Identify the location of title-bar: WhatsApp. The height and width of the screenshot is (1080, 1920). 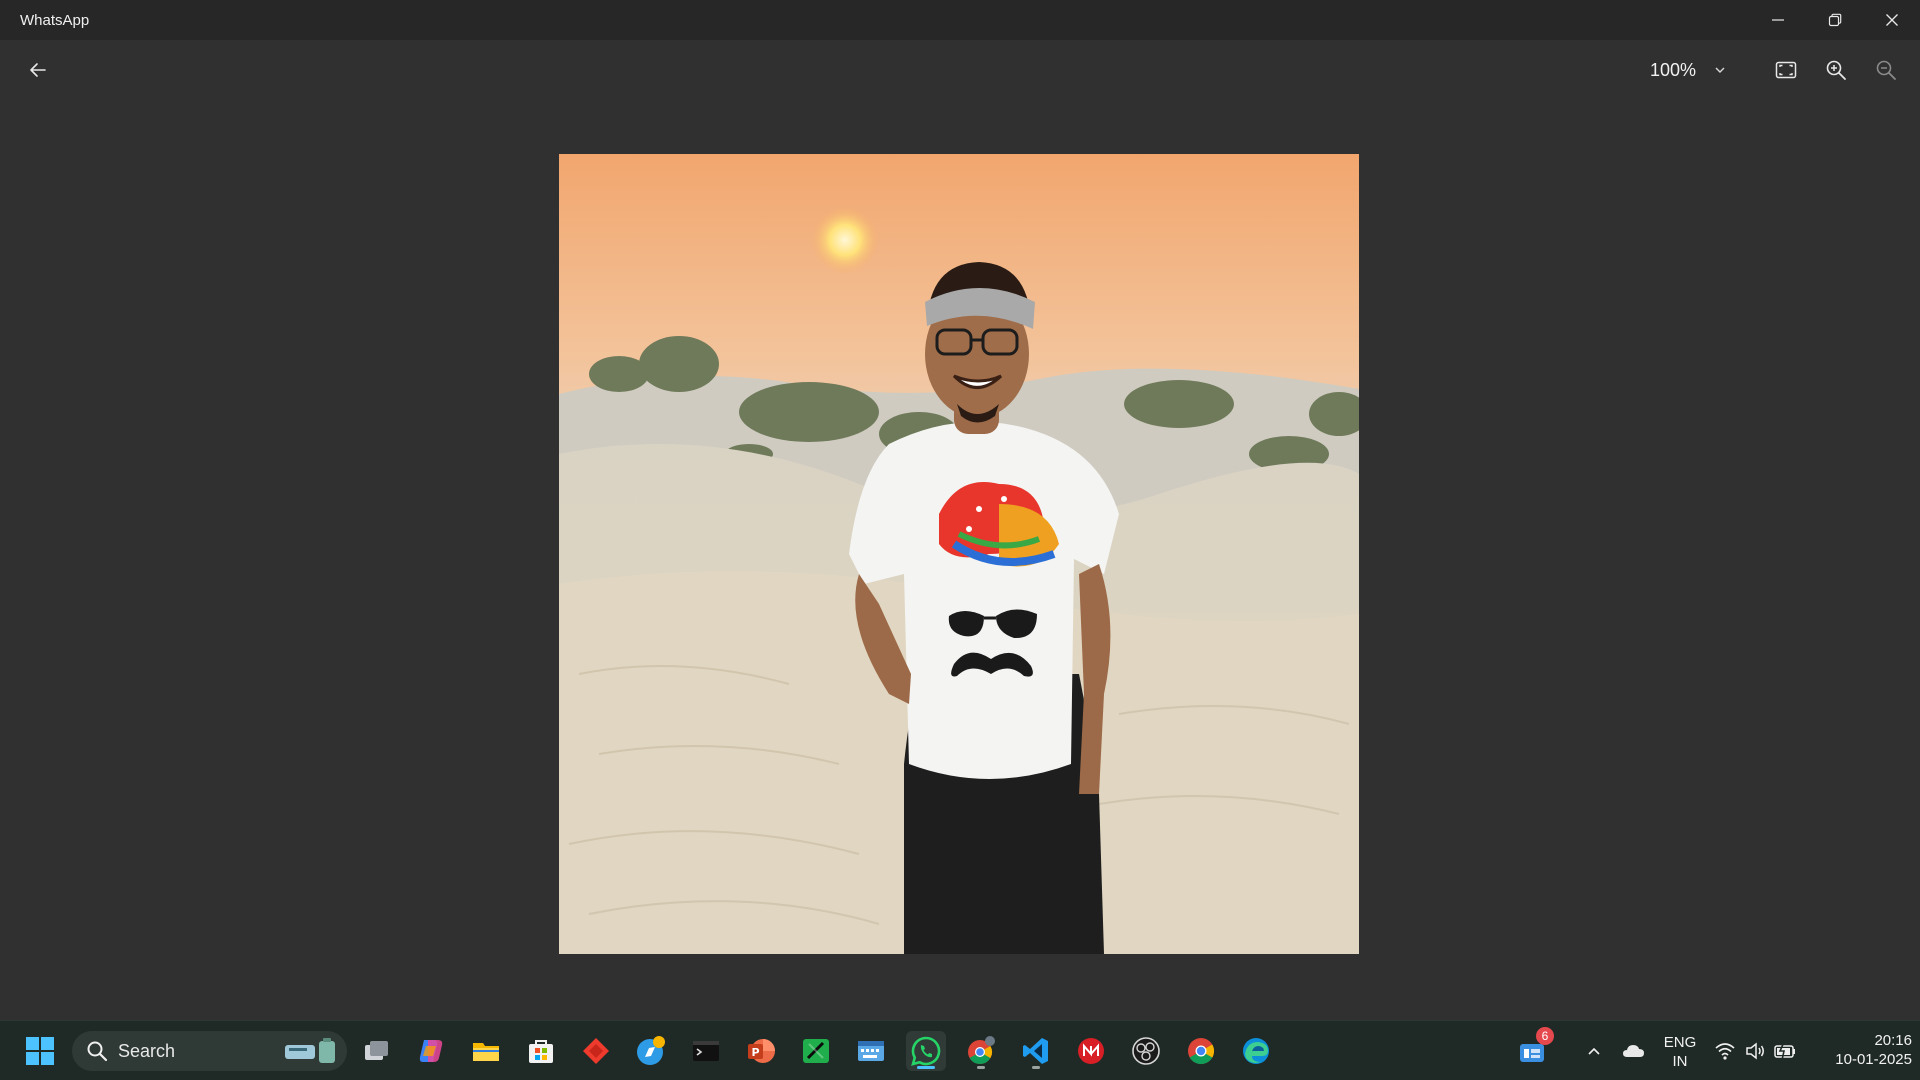
(960, 20).